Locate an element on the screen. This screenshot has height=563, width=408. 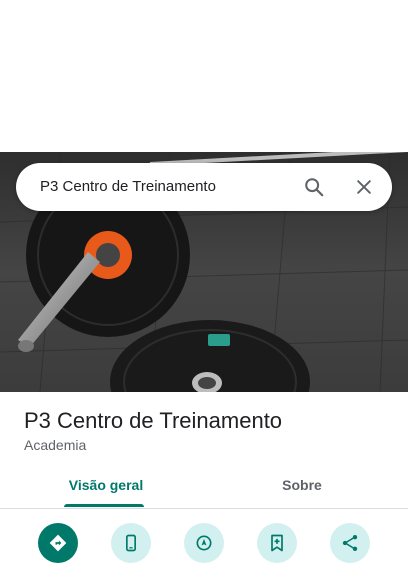
save-button is located at coordinates (277, 543).